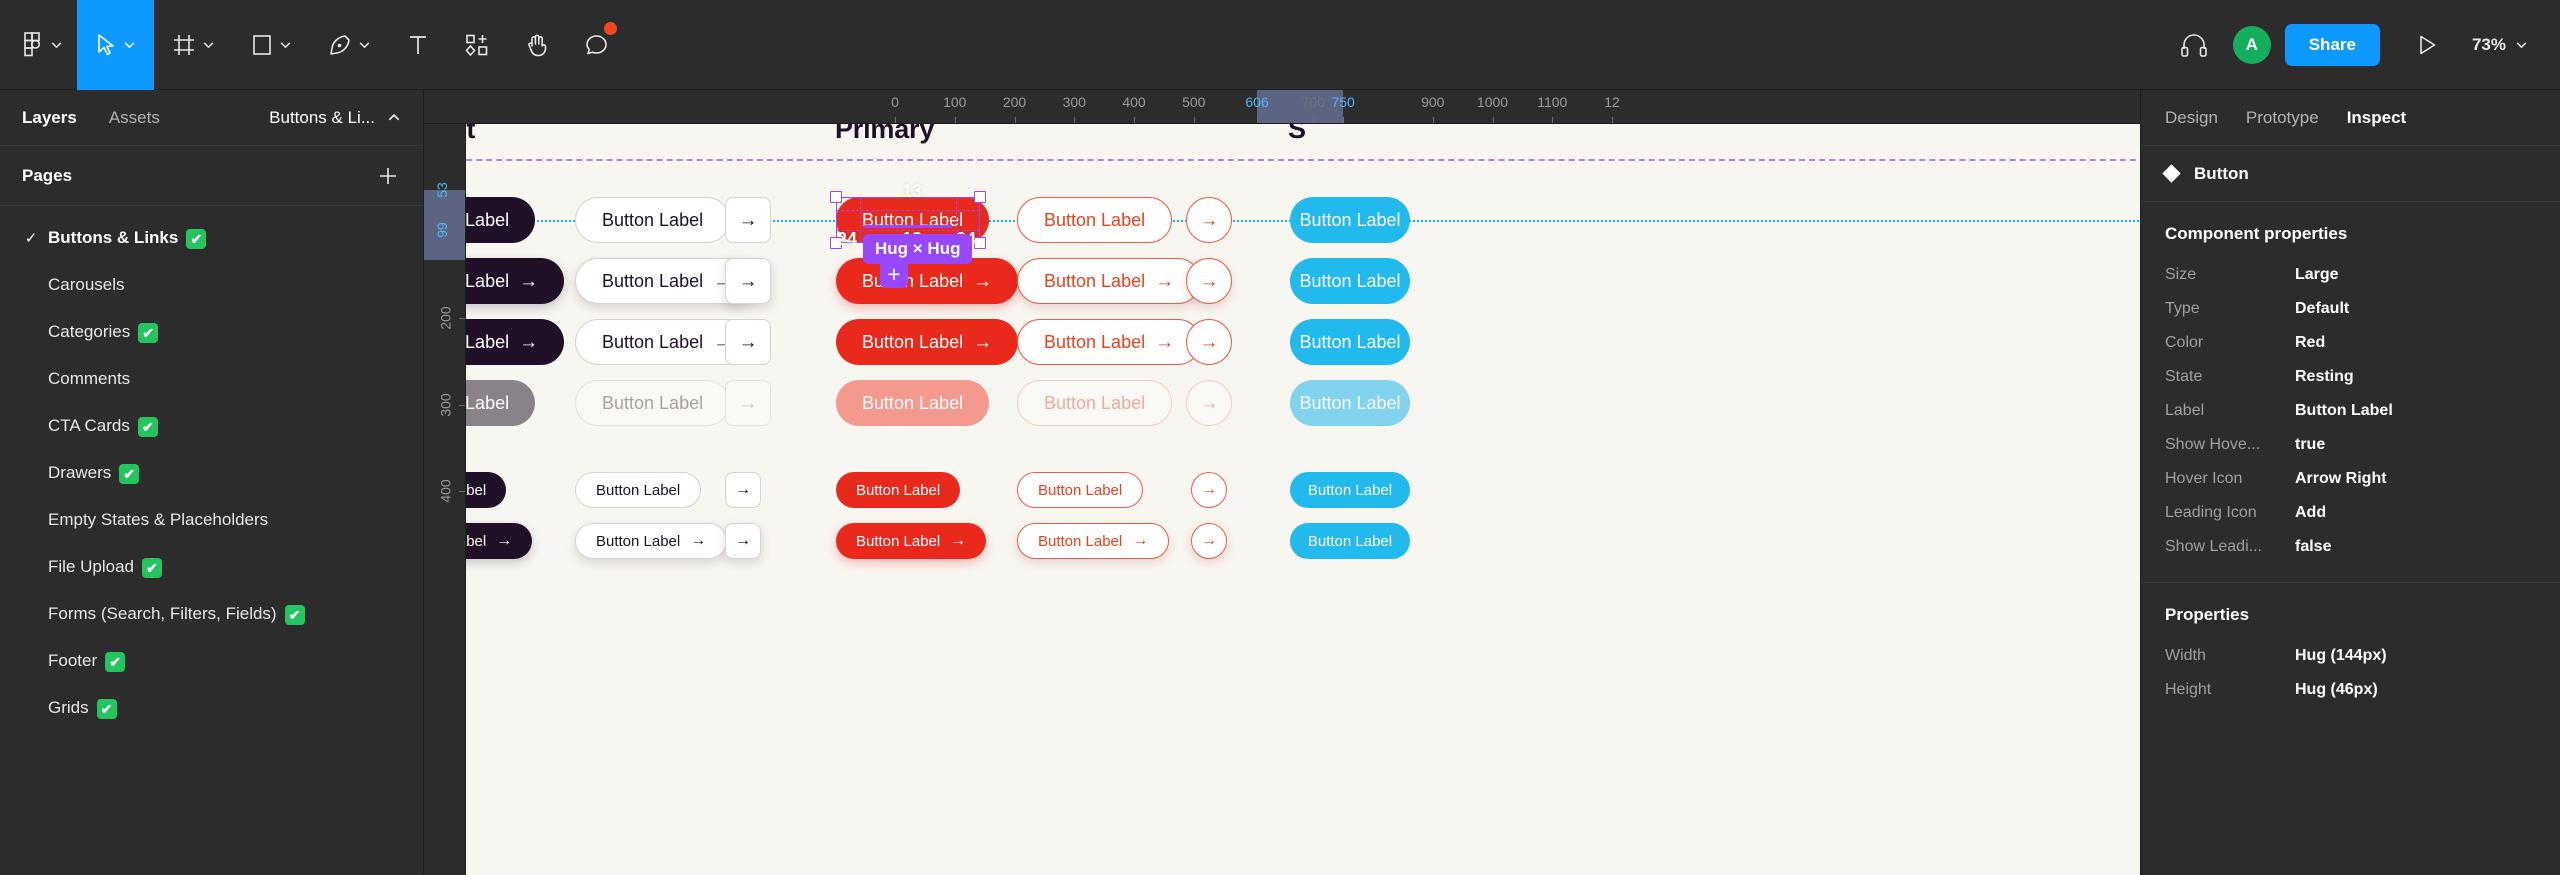 The height and width of the screenshot is (875, 2560). I want to click on page-item-text: Footer, so click(73, 660).